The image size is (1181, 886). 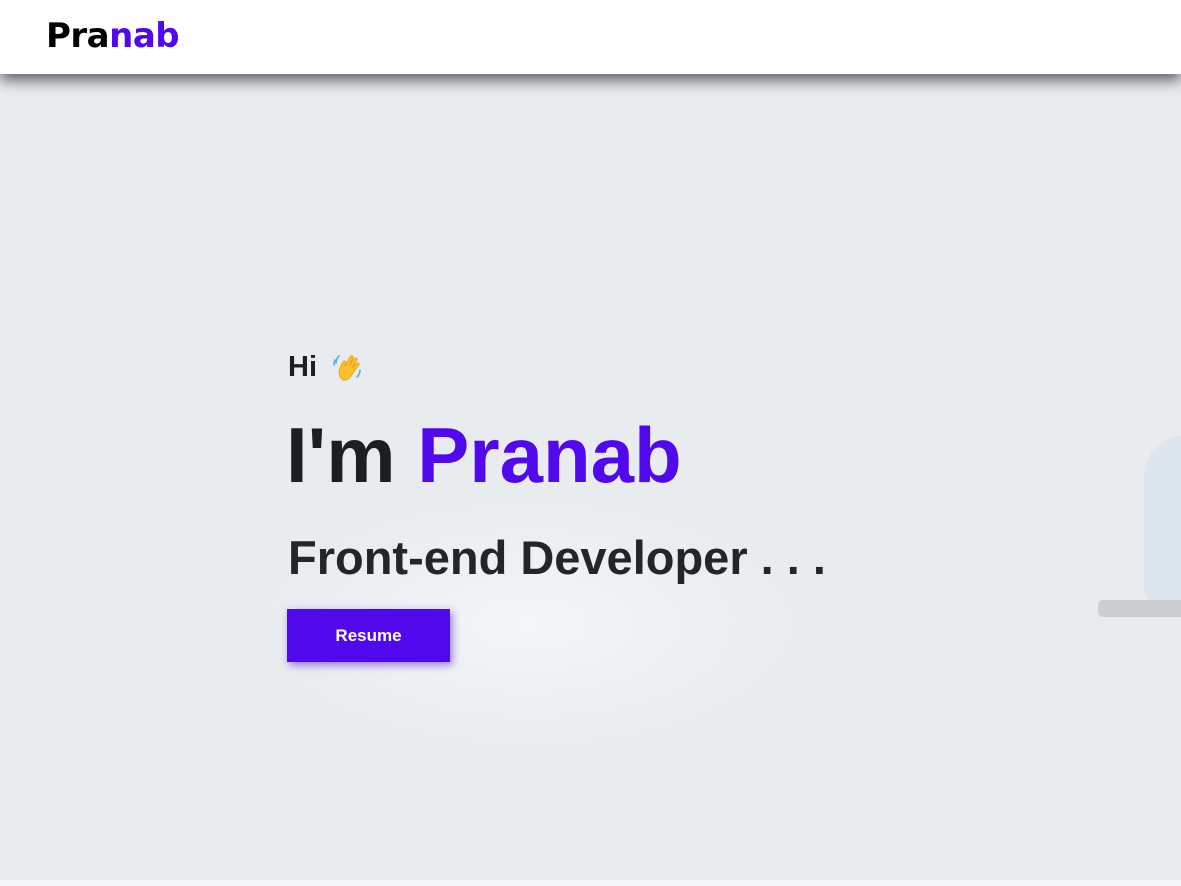 I want to click on bottom-strip, so click(x=590, y=883).